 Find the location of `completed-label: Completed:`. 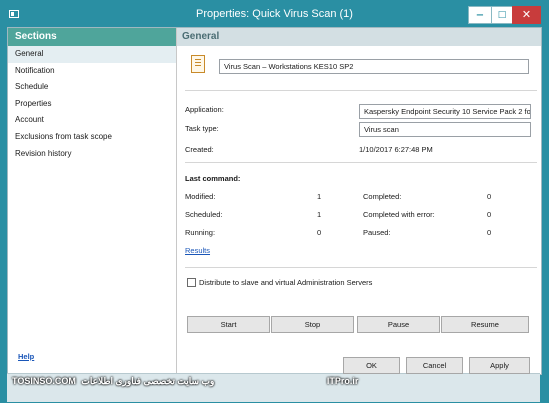

completed-label: Completed: is located at coordinates (382, 196).